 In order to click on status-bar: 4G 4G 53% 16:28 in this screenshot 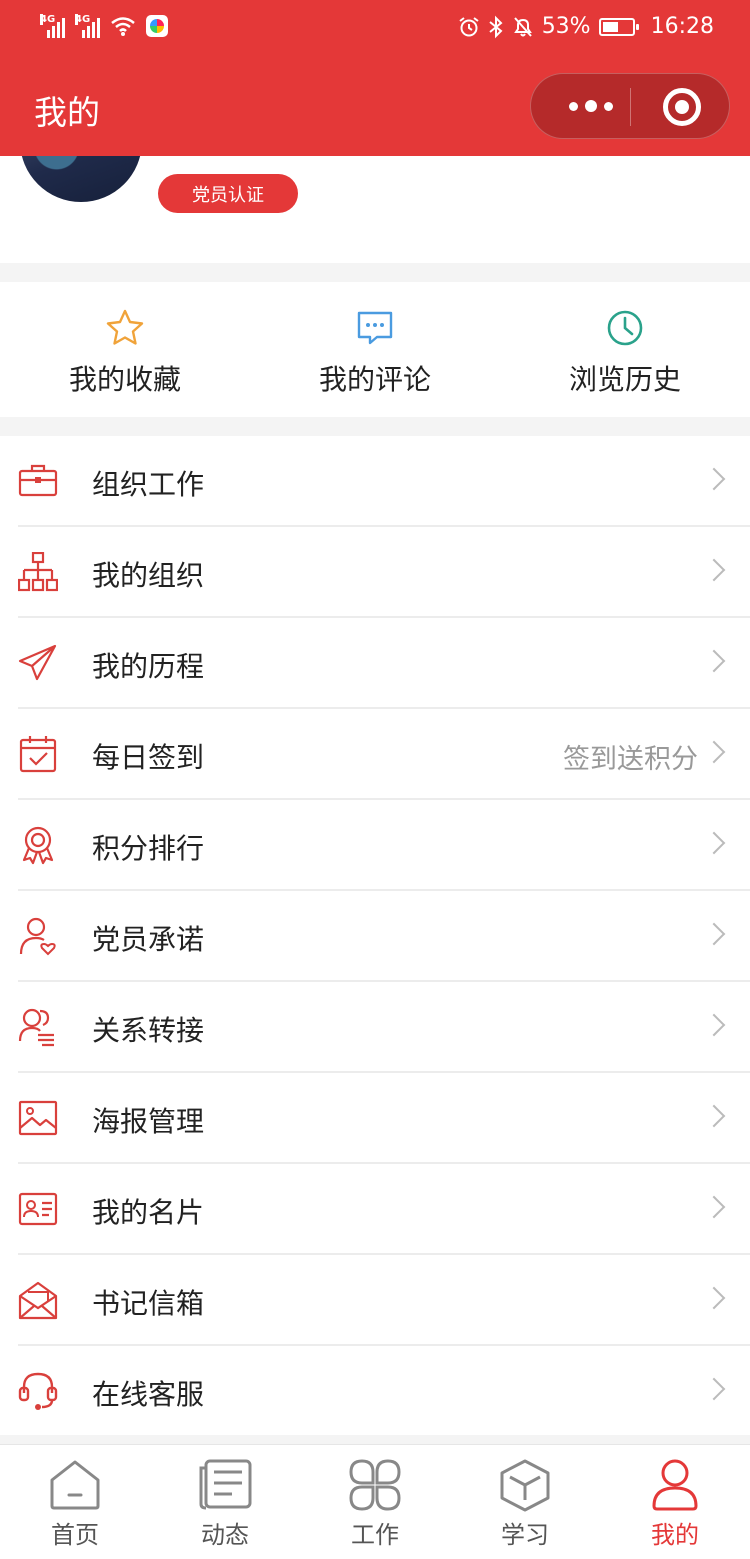, I will do `click(375, 28)`.